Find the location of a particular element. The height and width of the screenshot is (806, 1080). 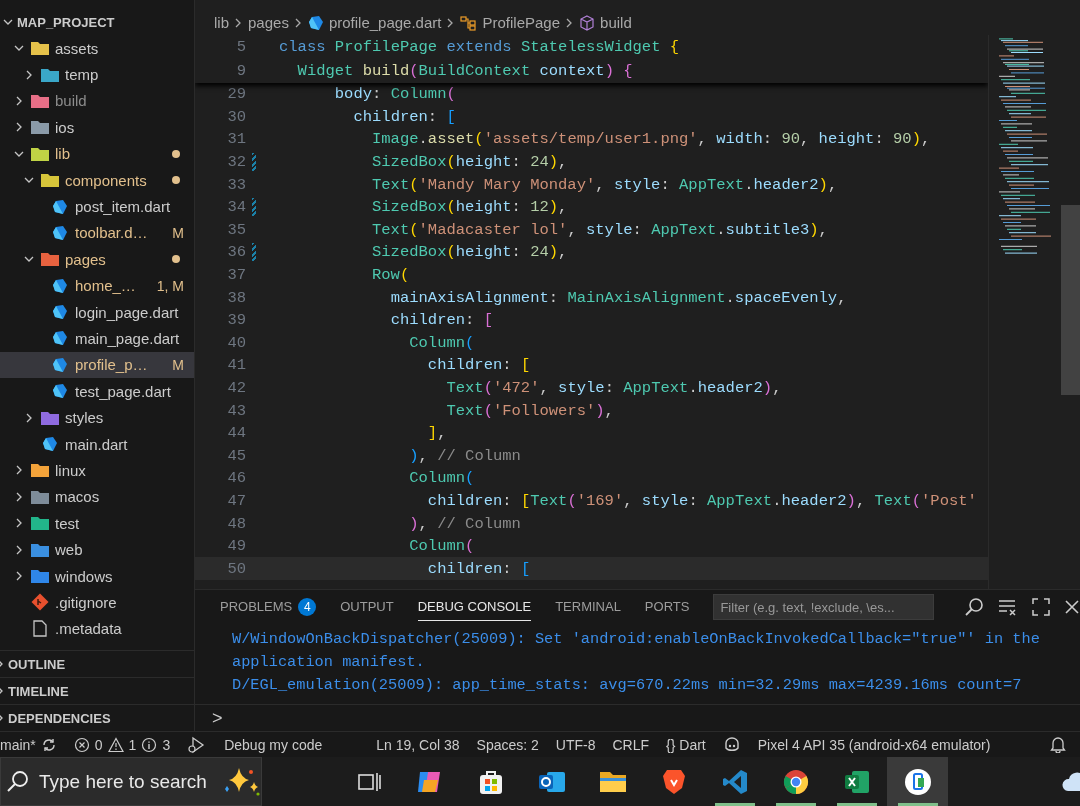

code-line: class ProfilePage extends StatelessWidget { is located at coordinates (479, 47).